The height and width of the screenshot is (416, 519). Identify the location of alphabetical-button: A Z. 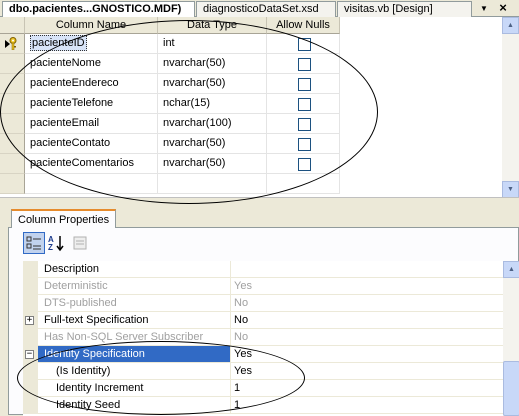
(56, 243).